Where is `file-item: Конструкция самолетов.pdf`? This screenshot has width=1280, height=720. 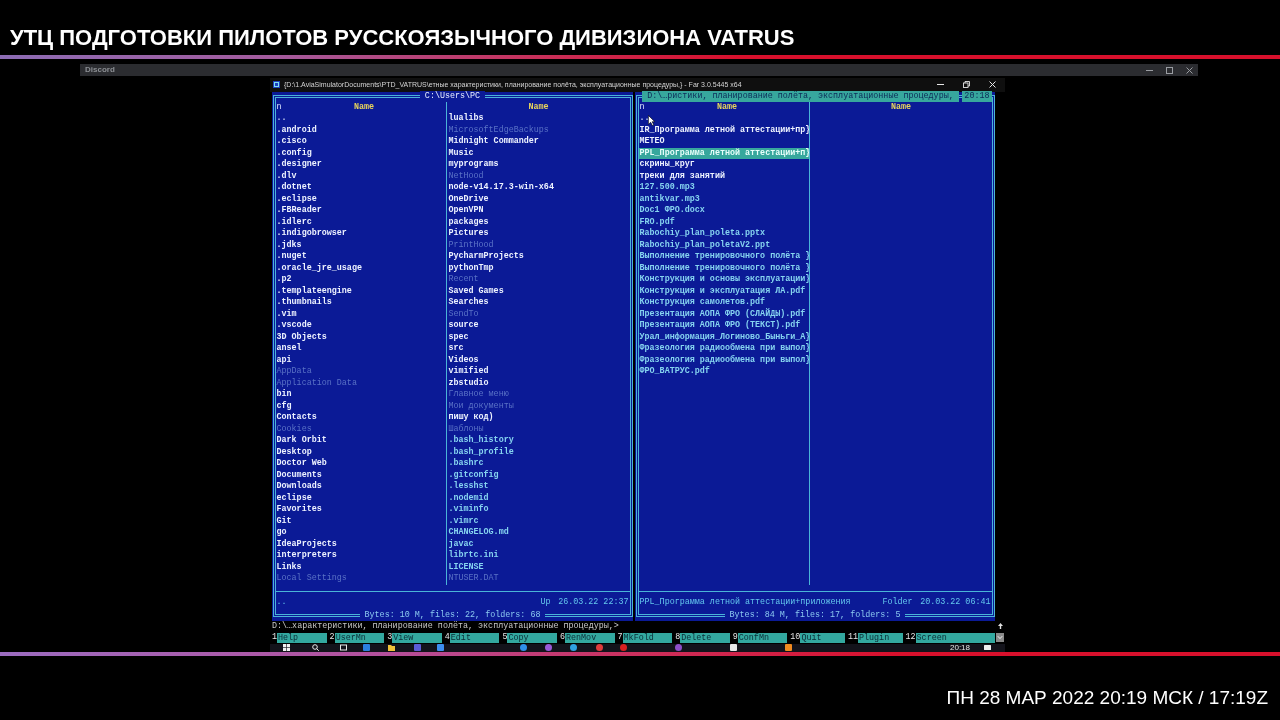 file-item: Конструкция самолетов.pdf is located at coordinates (702, 303).